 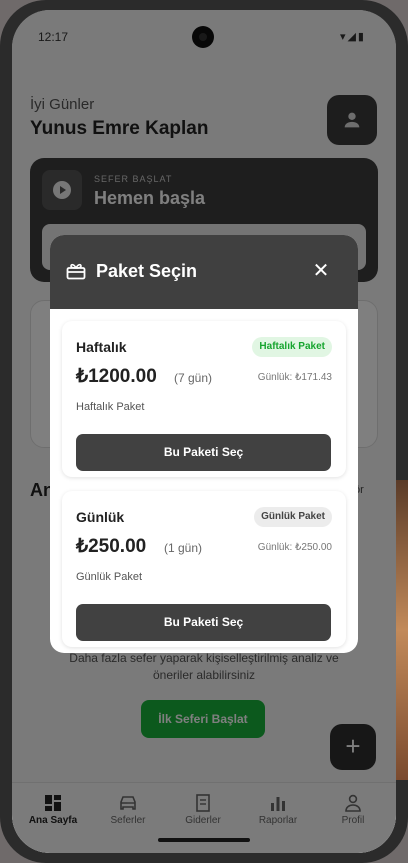 I want to click on package-daily-price: Günlük: ₺171.43, so click(x=294, y=377).